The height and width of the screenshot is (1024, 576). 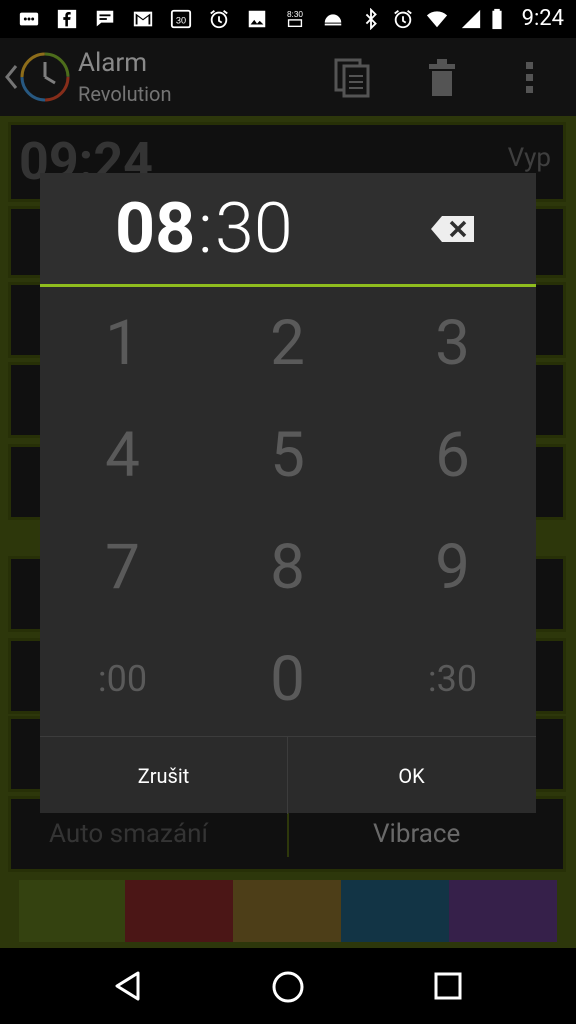 What do you see at coordinates (143, 19) in the screenshot?
I see `gmail-icon` at bounding box center [143, 19].